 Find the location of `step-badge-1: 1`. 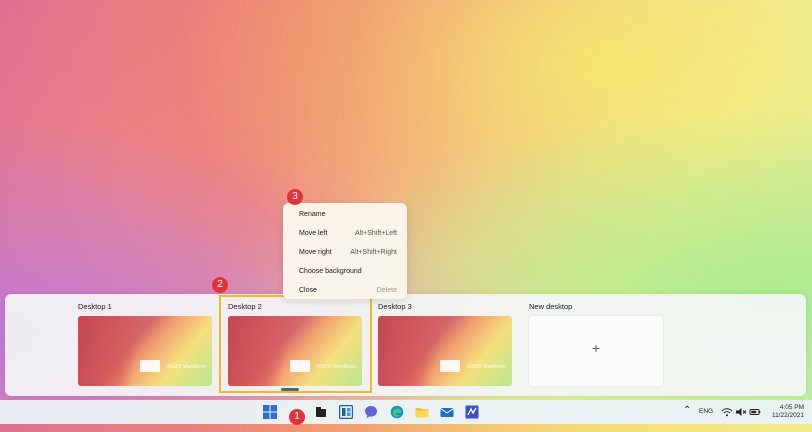

step-badge-1: 1 is located at coordinates (297, 417).